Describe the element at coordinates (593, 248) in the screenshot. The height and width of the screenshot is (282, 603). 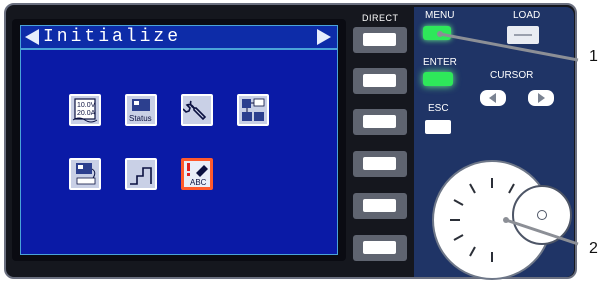
I see `callout-number-2: 2` at that location.